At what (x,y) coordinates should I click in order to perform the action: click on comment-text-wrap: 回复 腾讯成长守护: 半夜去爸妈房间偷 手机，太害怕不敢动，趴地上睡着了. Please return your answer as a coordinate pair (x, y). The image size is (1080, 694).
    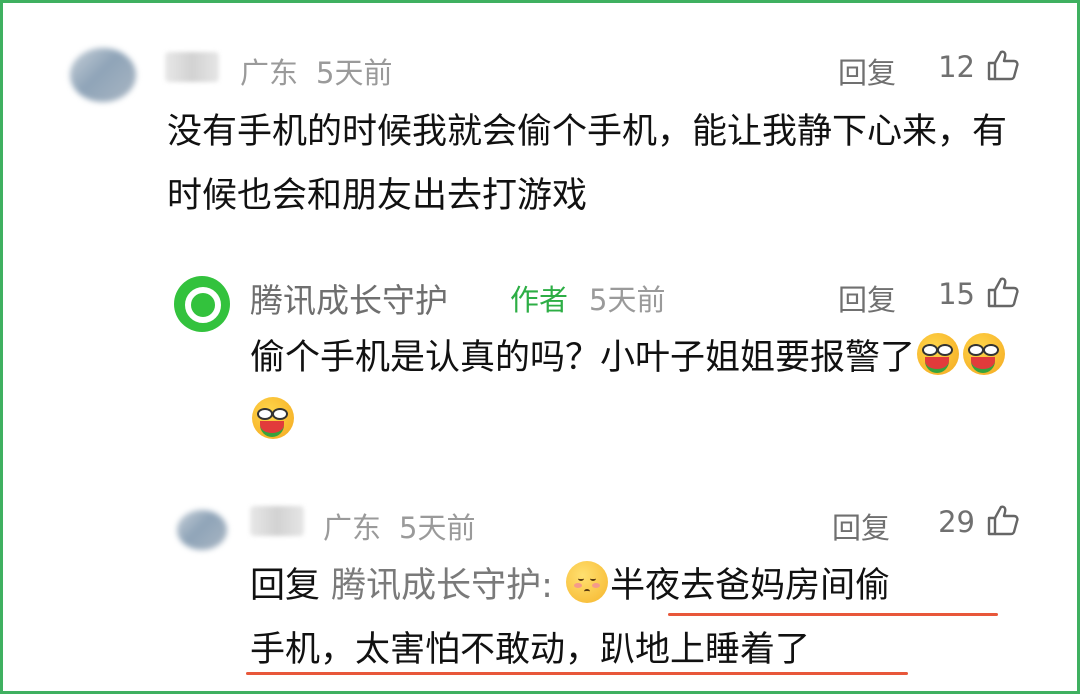
    Looking at the image, I should click on (645, 618).